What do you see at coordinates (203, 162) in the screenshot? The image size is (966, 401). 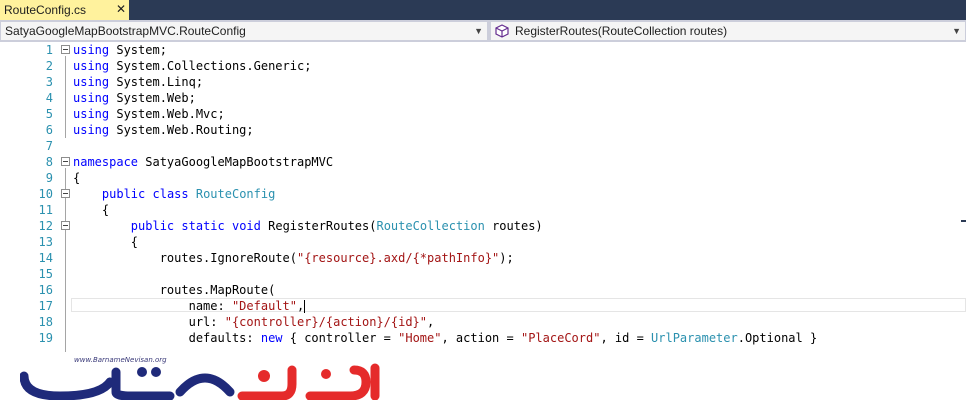 I see `code-text: namespace SatyaGoogleMapBootstrapMVC` at bounding box center [203, 162].